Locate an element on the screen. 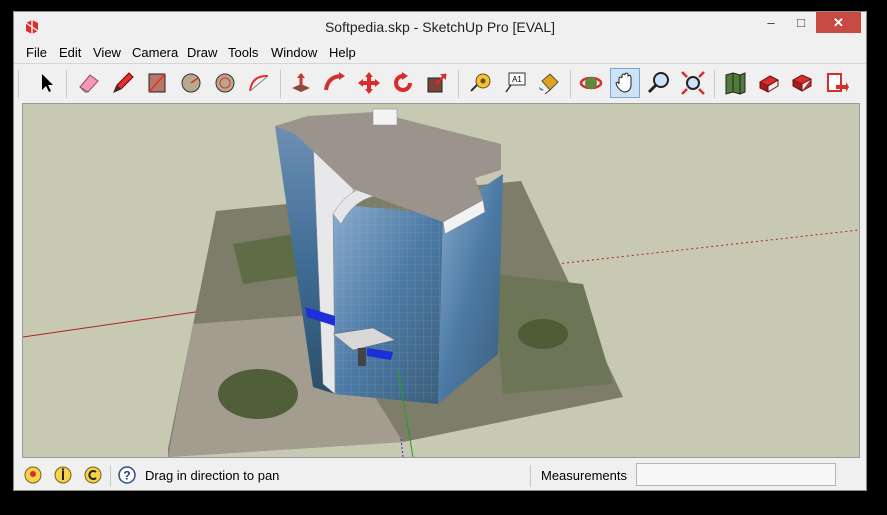 Image resolution: width=887 pixels, height=515 pixels. measurements-input is located at coordinates (736, 474).